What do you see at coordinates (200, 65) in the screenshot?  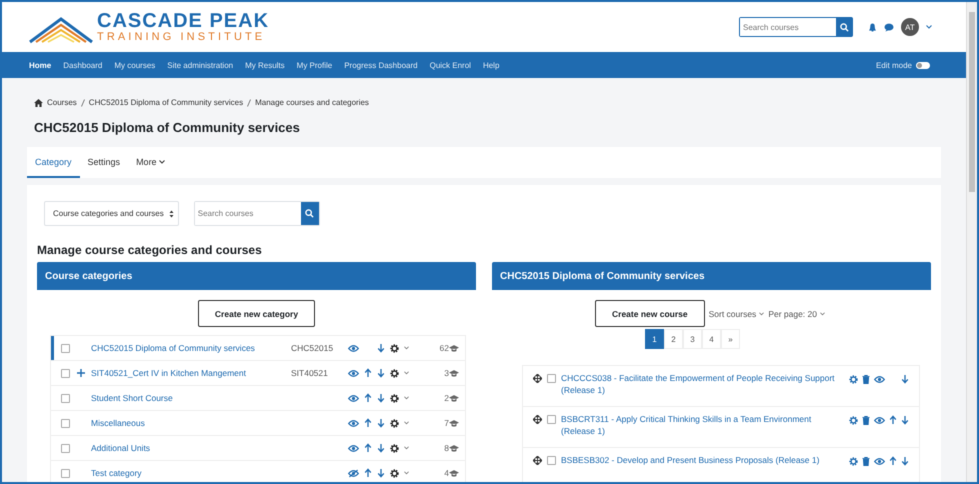 I see `nav-link: Site administration` at bounding box center [200, 65].